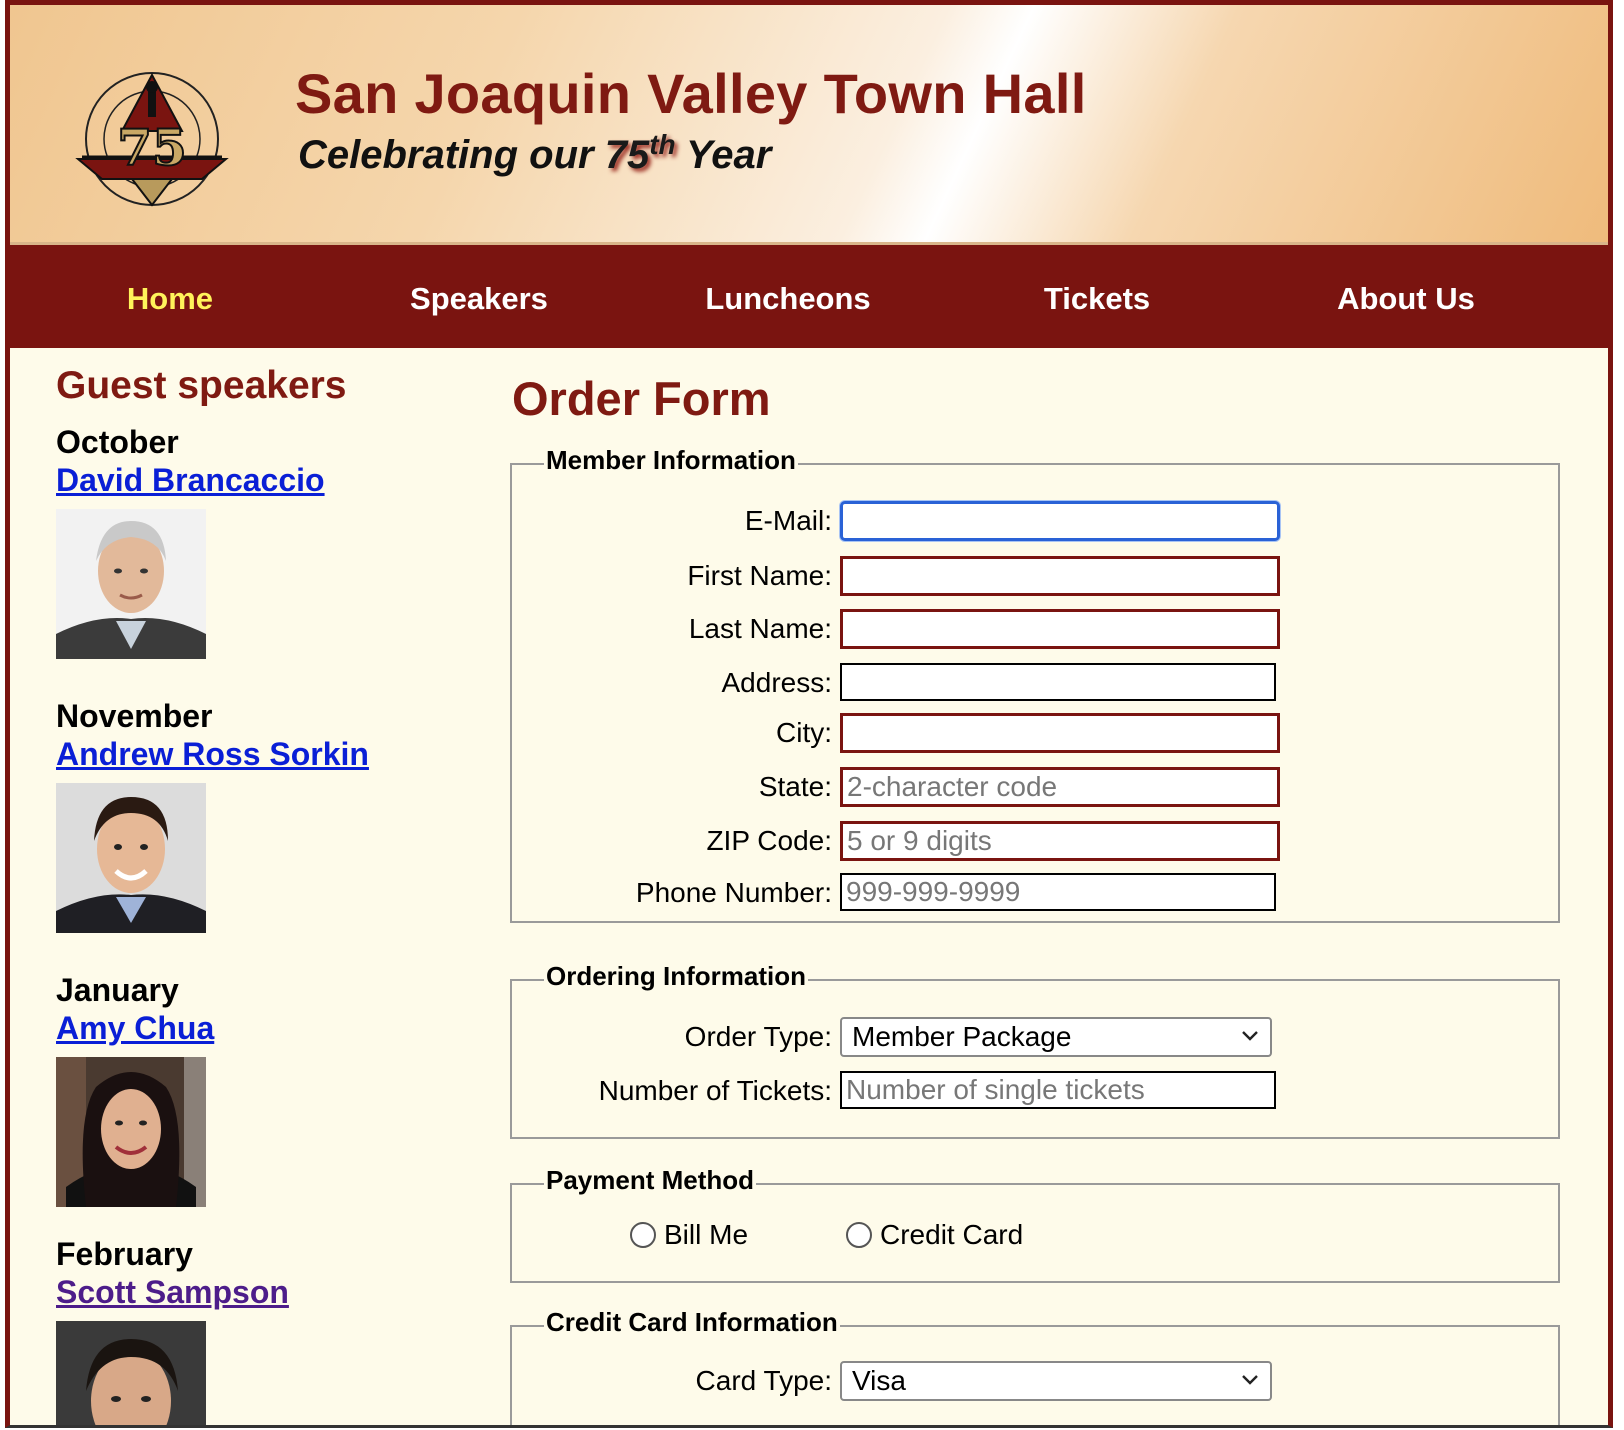 This screenshot has width=1624, height=1430. I want to click on speaker-month: February, so click(124, 1254).